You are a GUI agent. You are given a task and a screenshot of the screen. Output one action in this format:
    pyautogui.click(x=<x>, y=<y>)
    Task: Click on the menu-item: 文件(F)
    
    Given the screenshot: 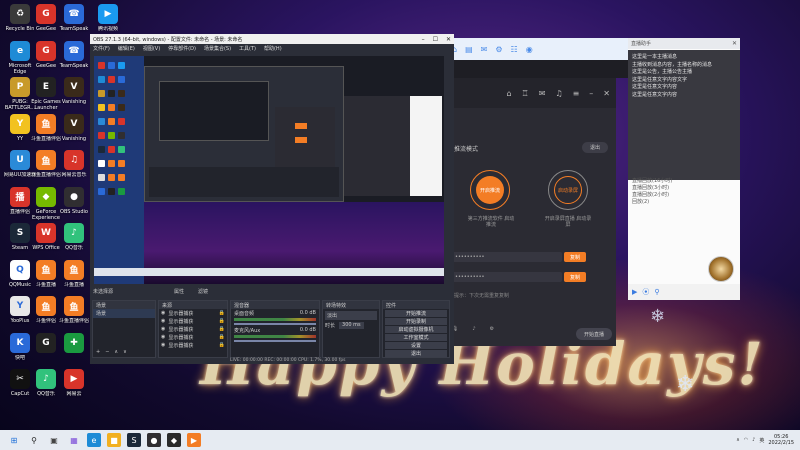 What is the action you would take?
    pyautogui.click(x=101, y=48)
    